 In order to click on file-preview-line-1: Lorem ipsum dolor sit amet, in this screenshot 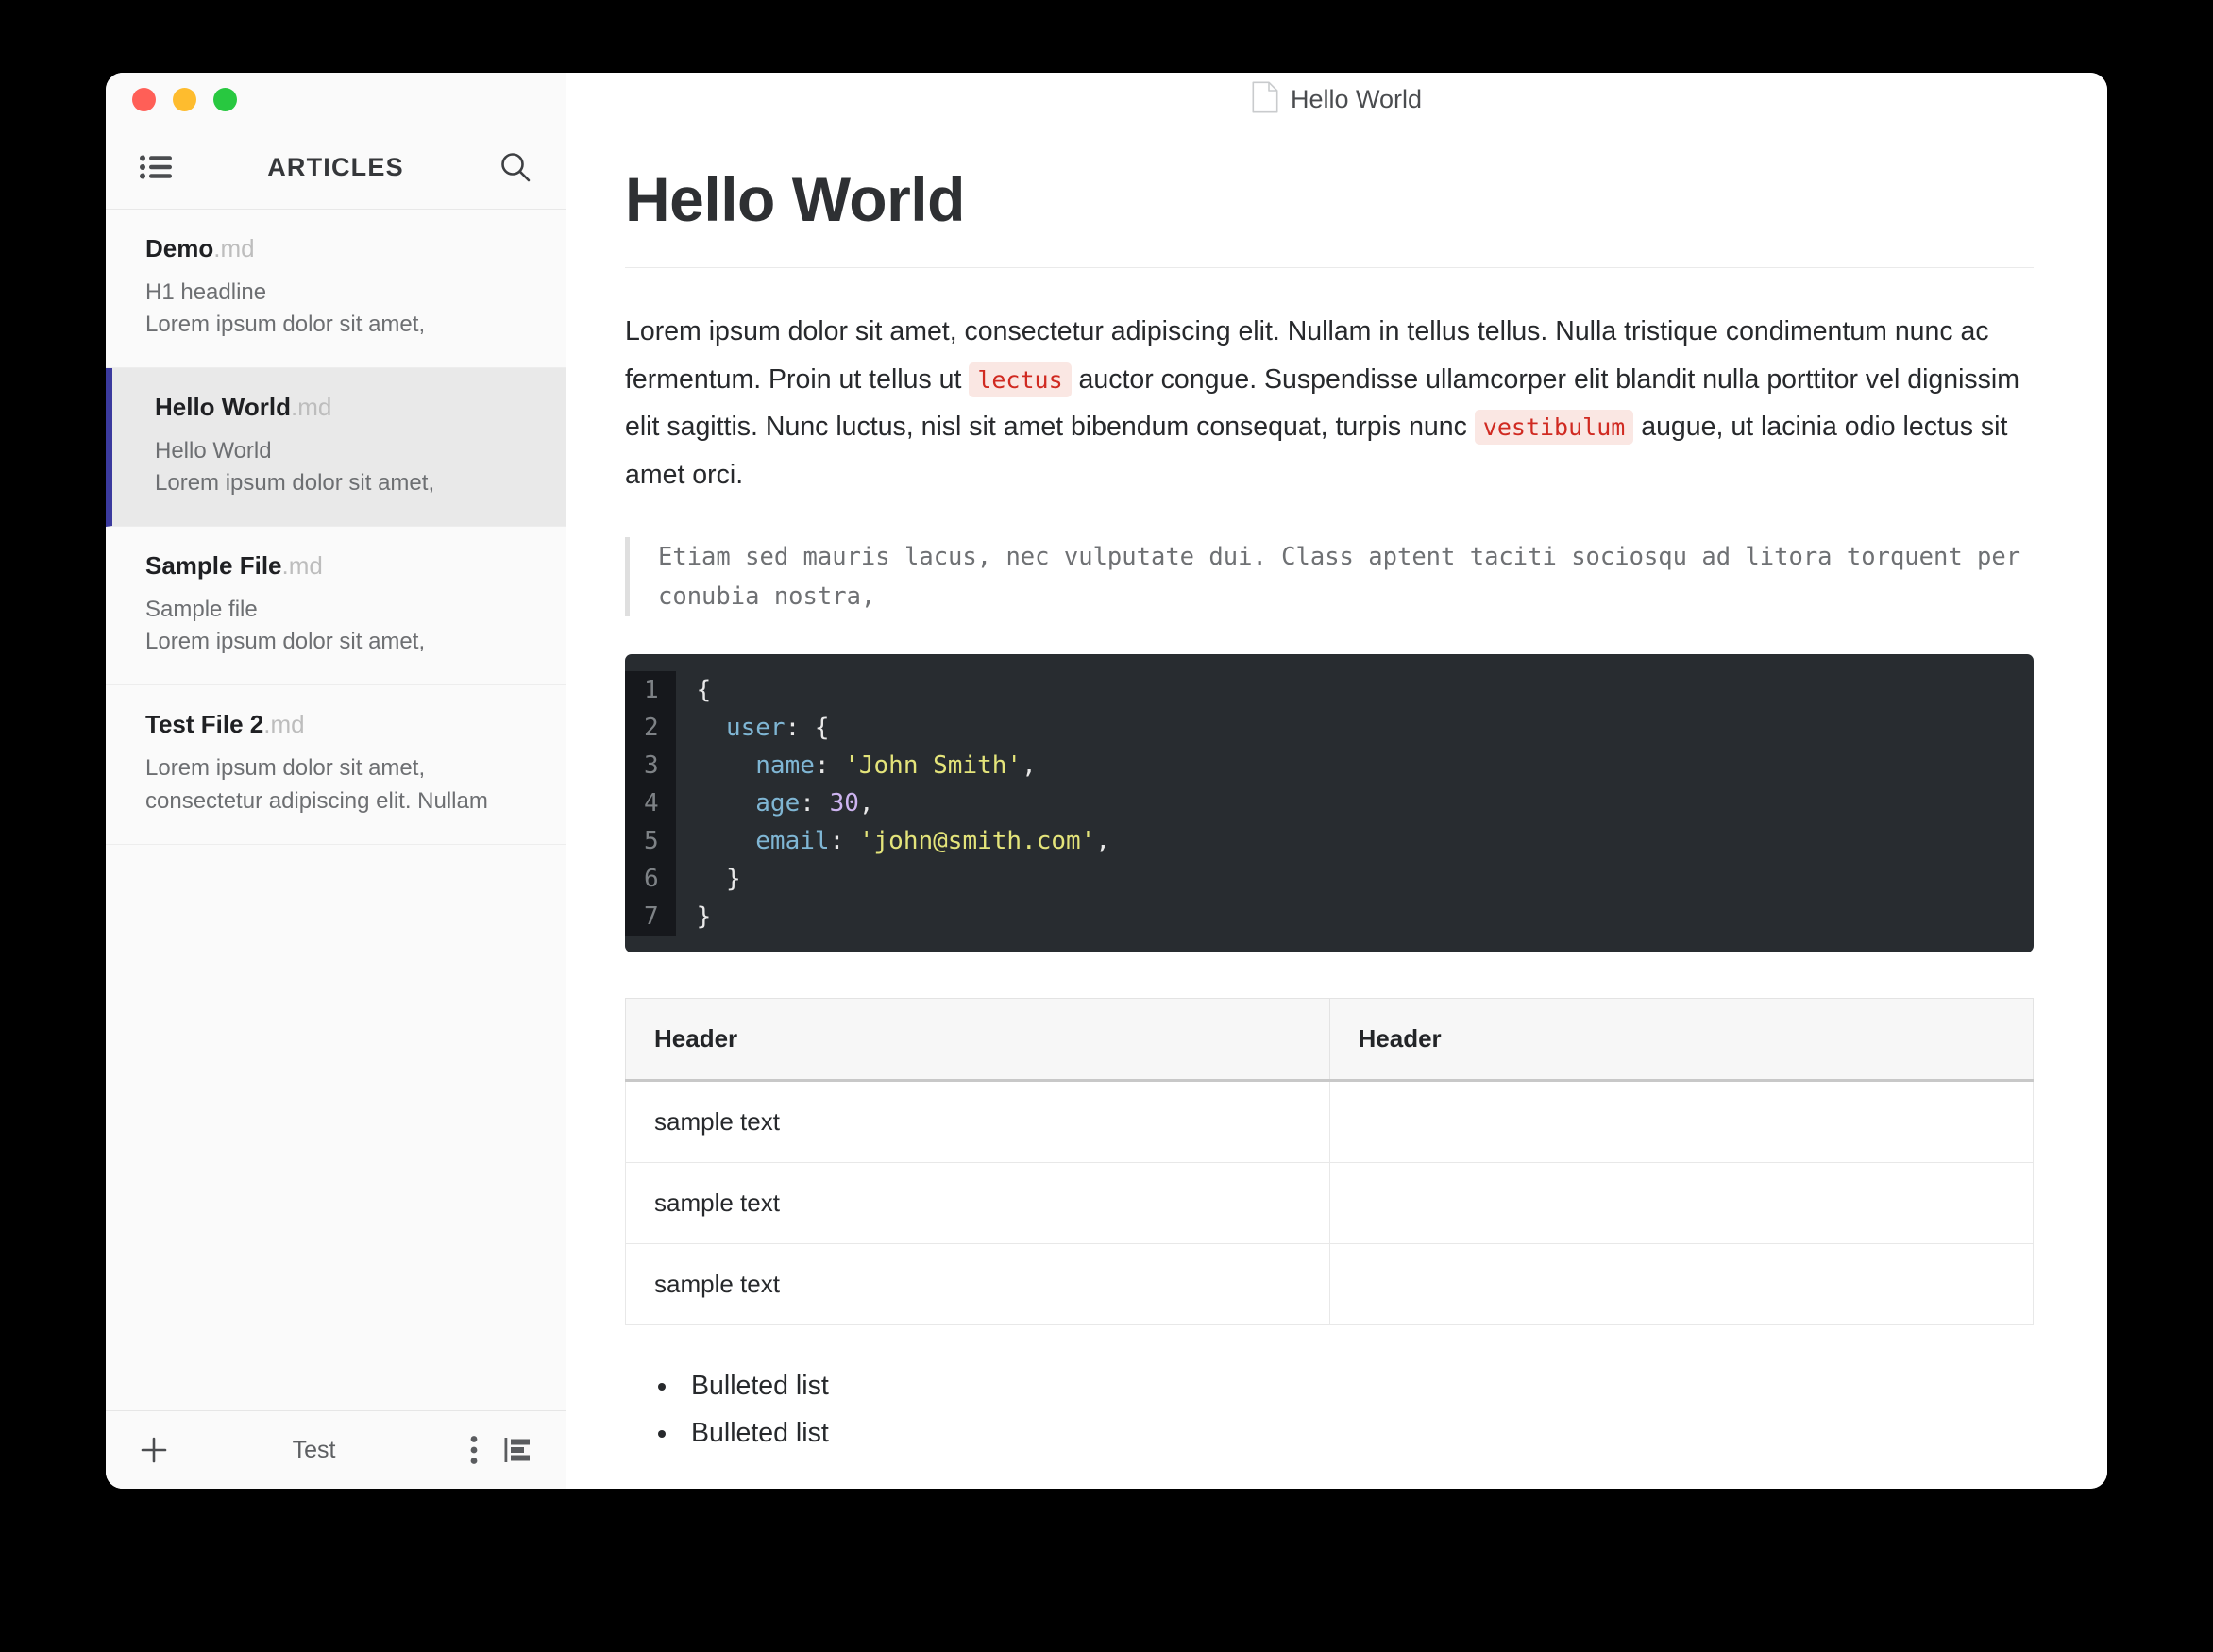, I will do `click(285, 768)`.